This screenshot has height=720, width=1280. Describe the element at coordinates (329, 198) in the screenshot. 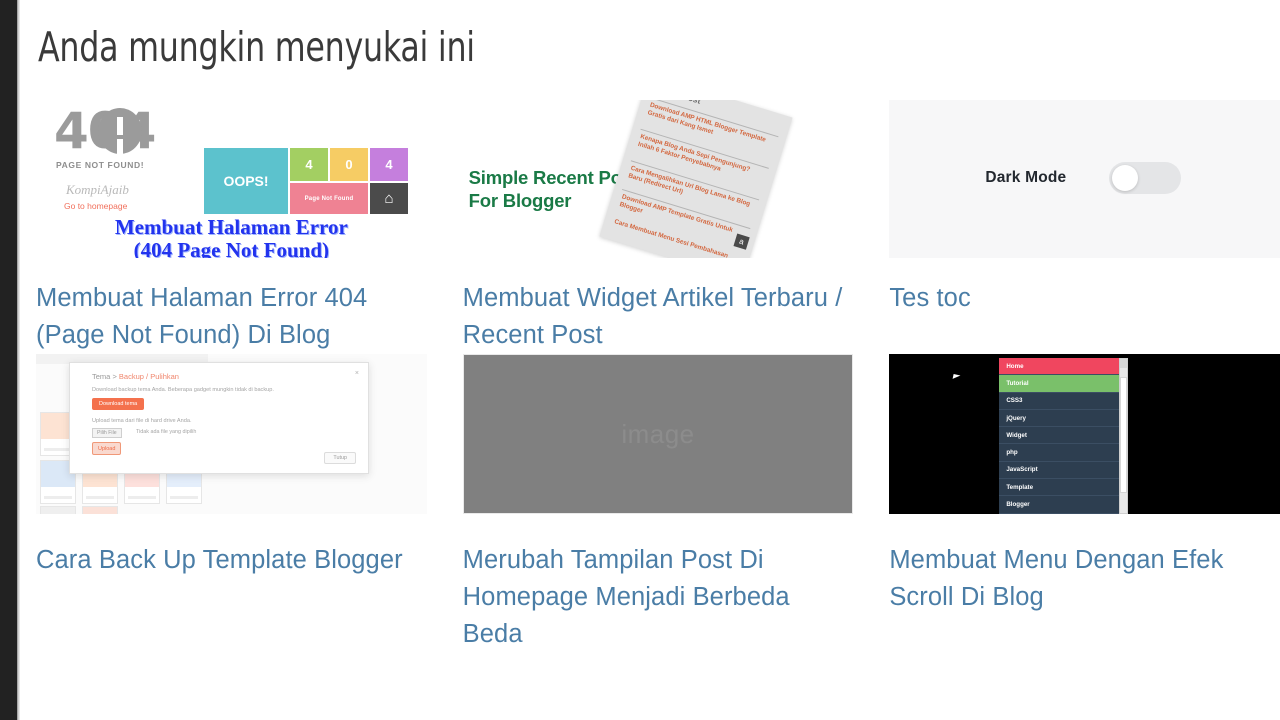

I see `not-found-tile: Page Not Found` at that location.